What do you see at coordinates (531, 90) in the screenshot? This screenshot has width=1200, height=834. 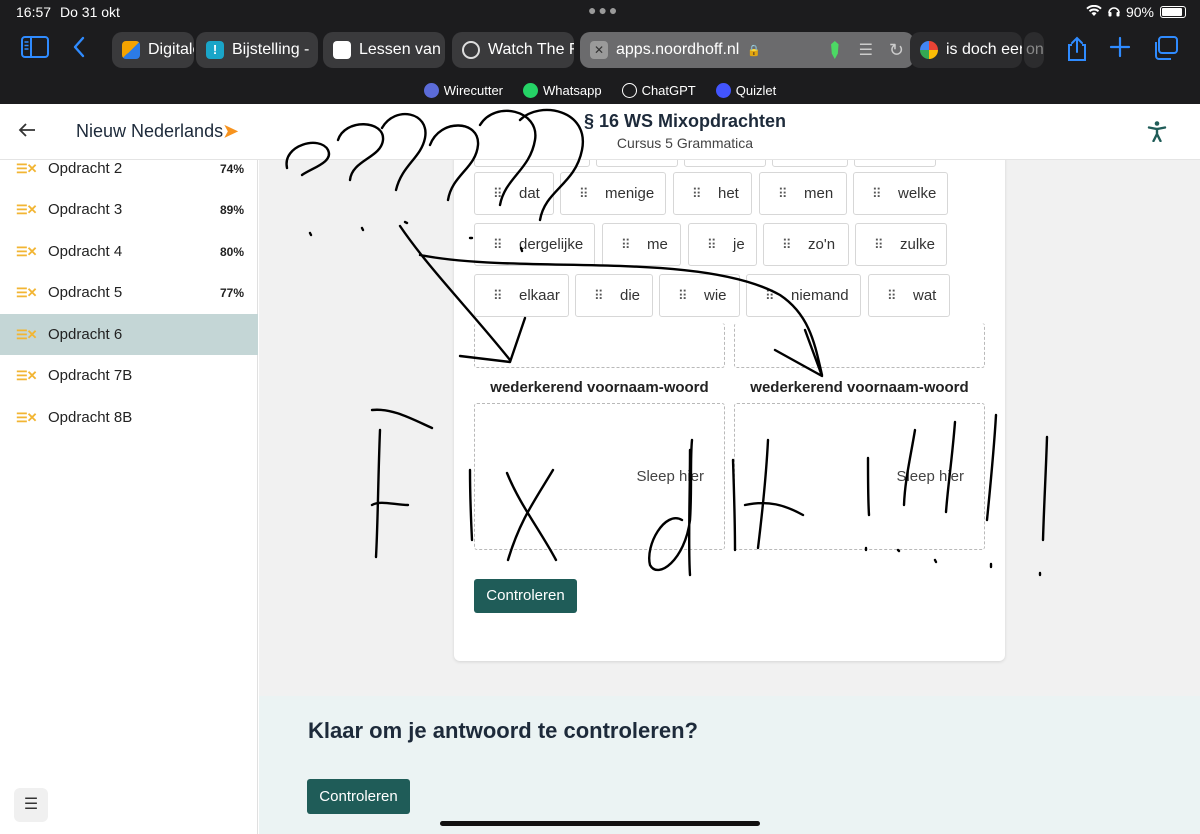 I see `whatsapp-icon` at bounding box center [531, 90].